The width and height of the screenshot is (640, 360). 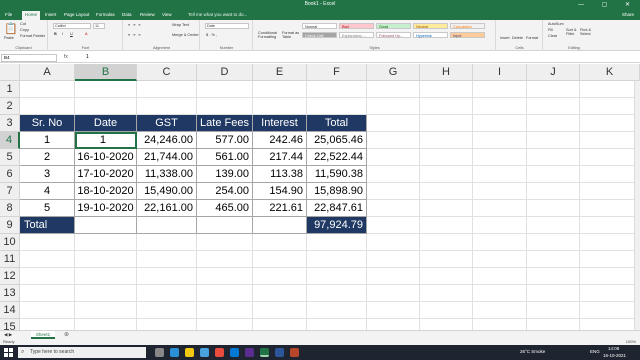 I want to click on row-header: 7, so click(x=10, y=191).